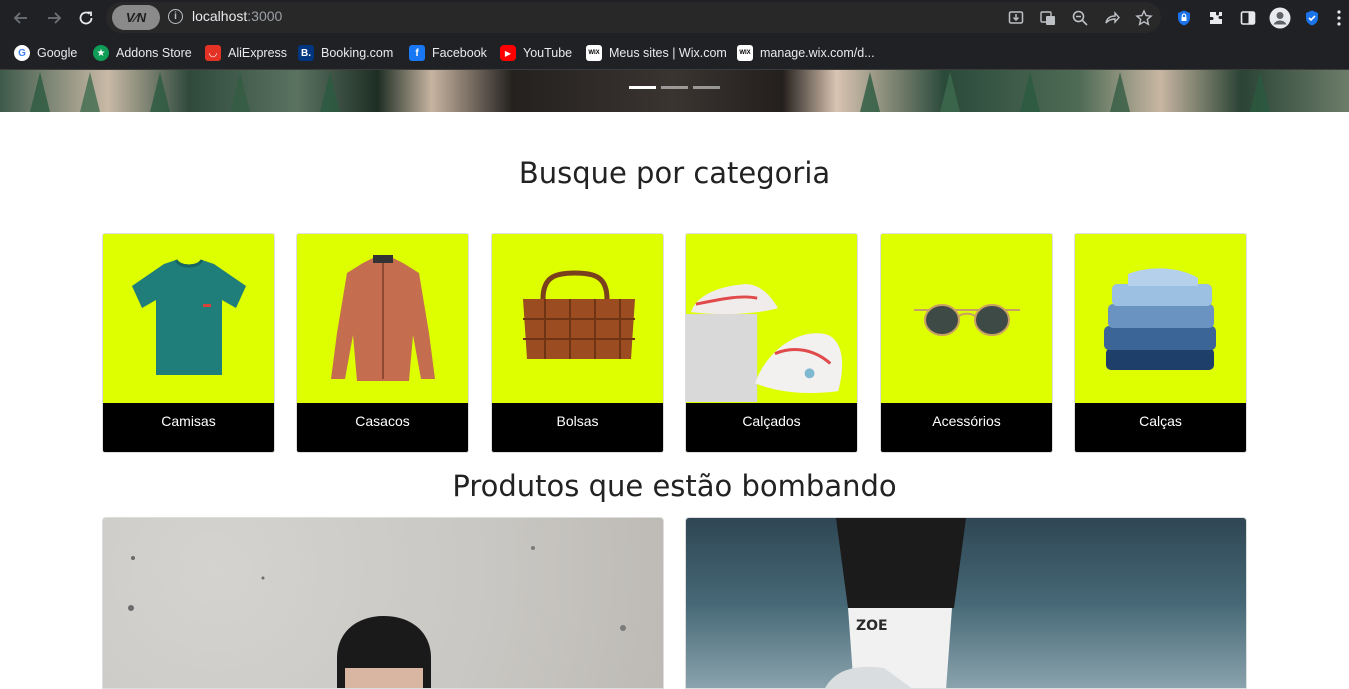 This screenshot has height=689, width=1349. What do you see at coordinates (1216, 18) in the screenshot?
I see `extensions-icon` at bounding box center [1216, 18].